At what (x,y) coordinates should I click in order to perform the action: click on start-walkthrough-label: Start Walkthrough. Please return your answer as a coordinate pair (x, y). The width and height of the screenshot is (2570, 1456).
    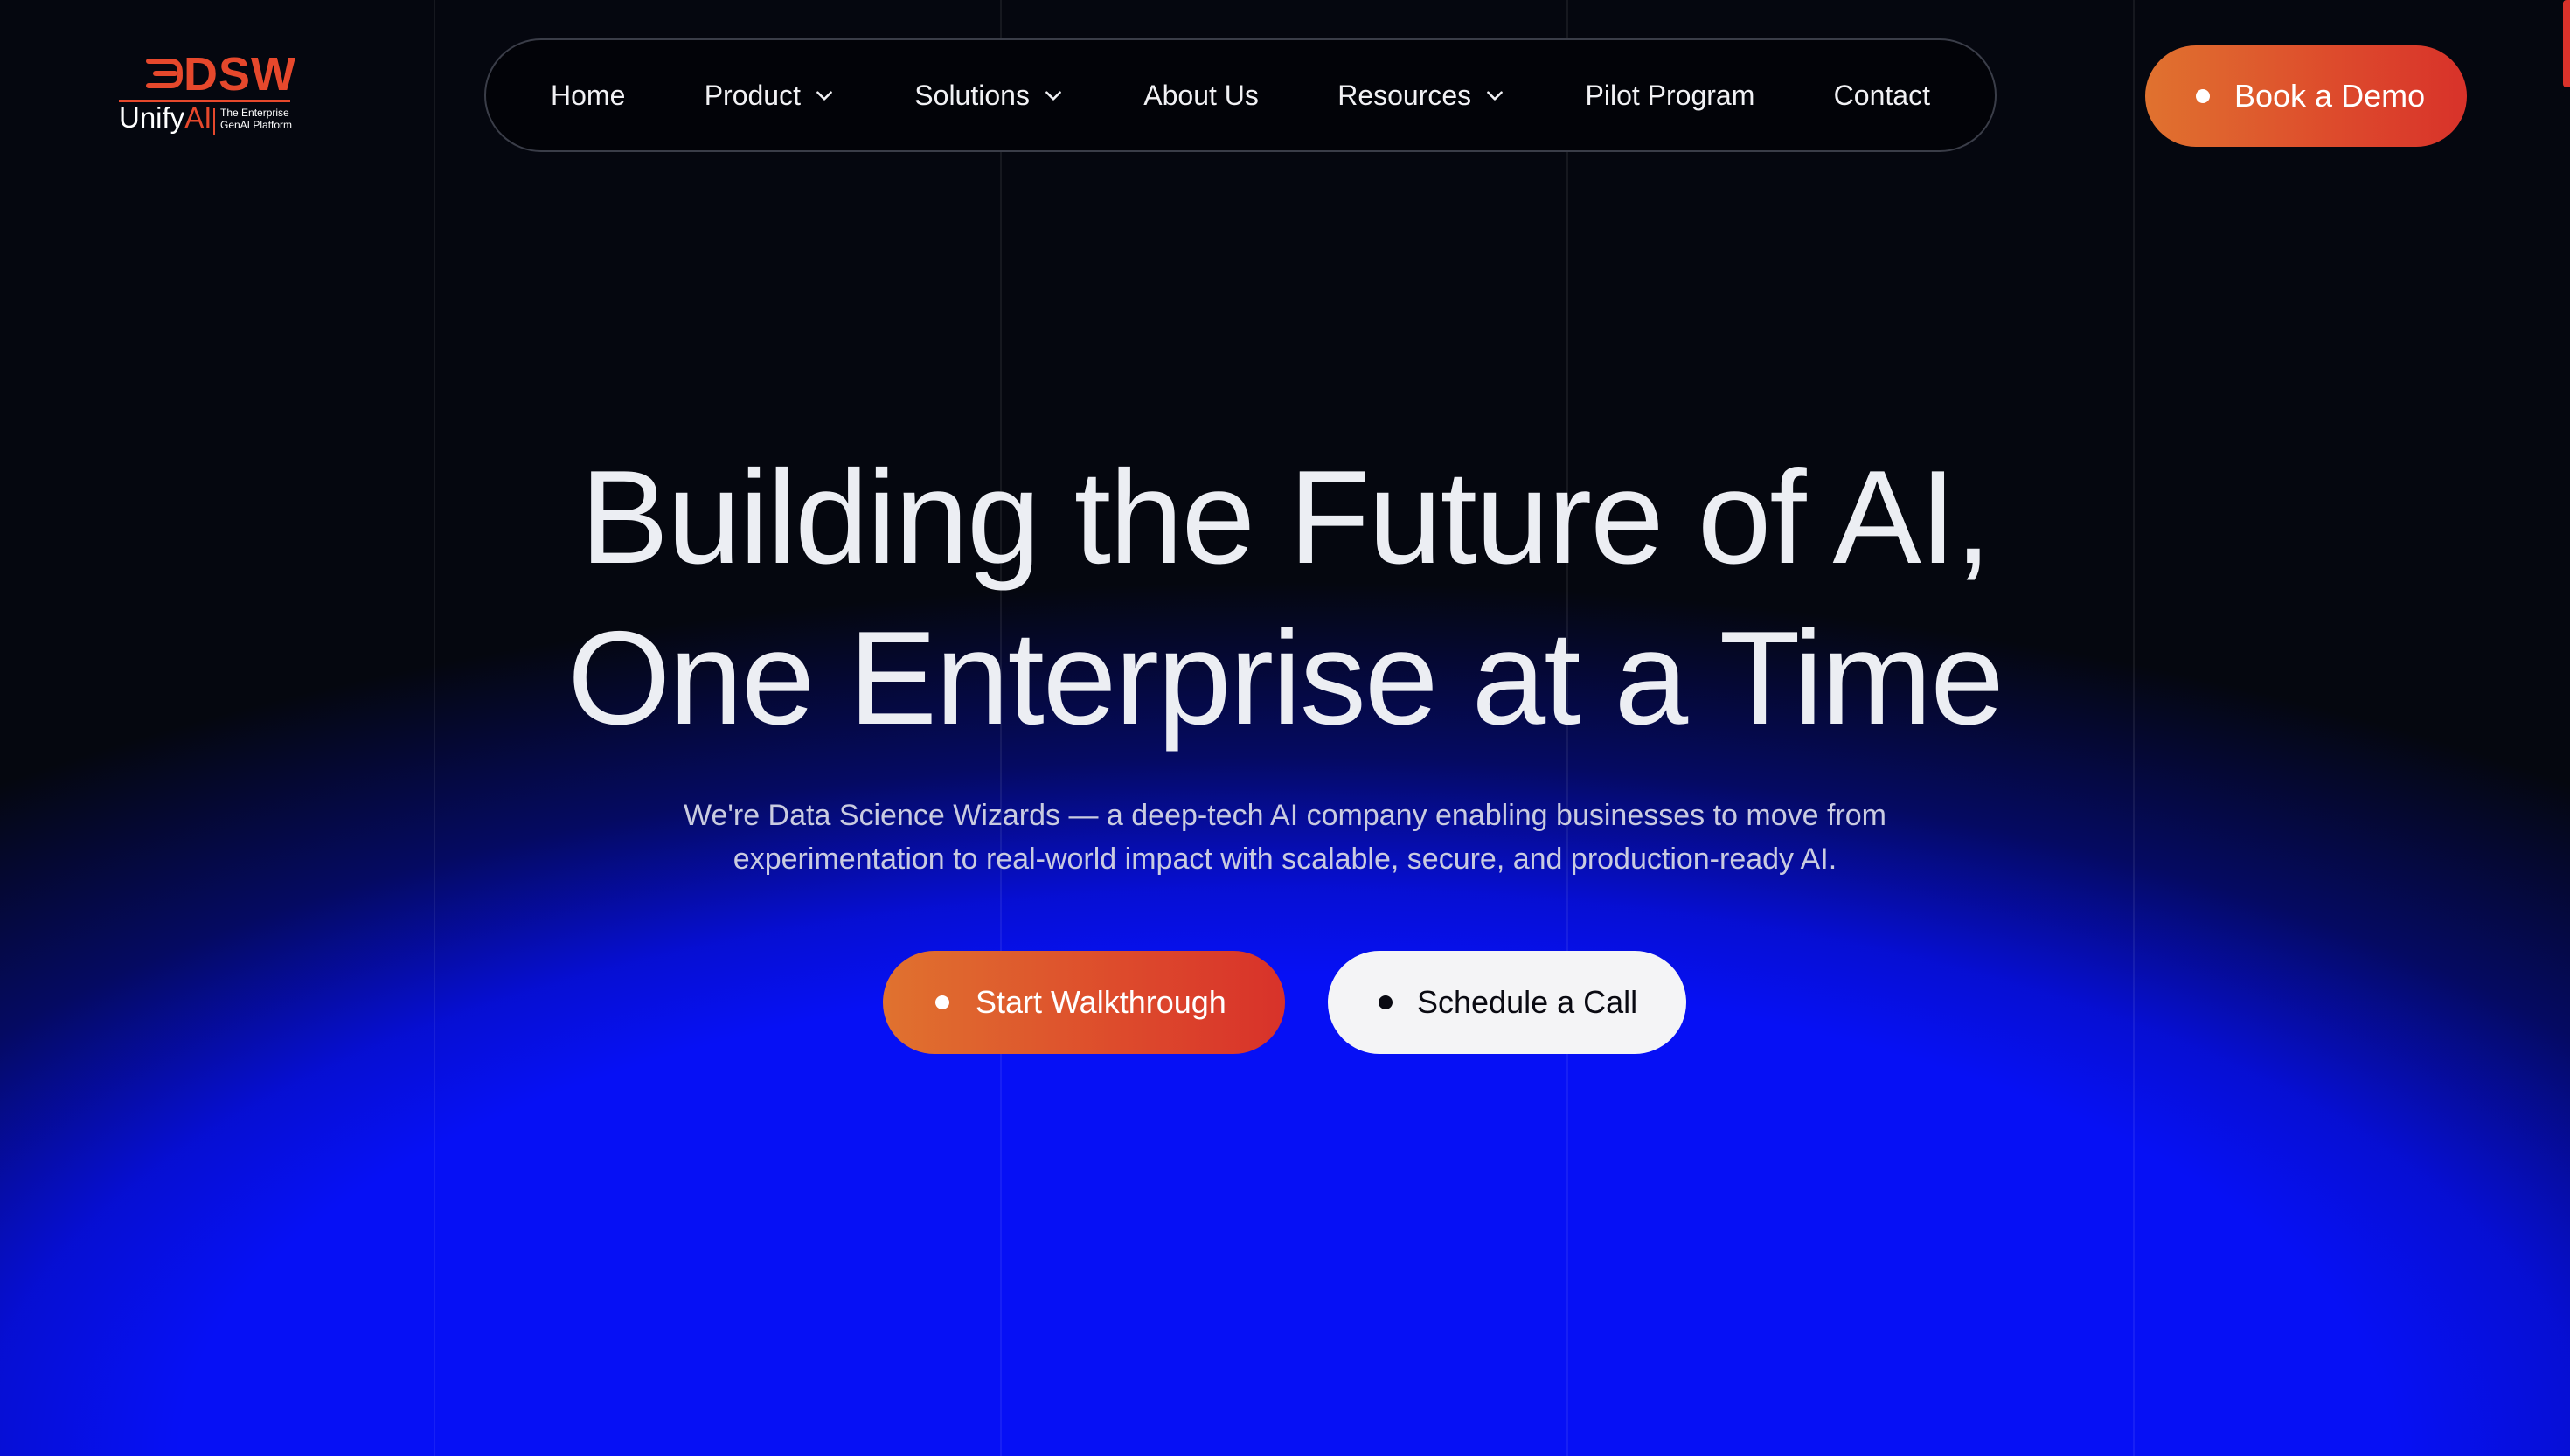
    Looking at the image, I should click on (1101, 1002).